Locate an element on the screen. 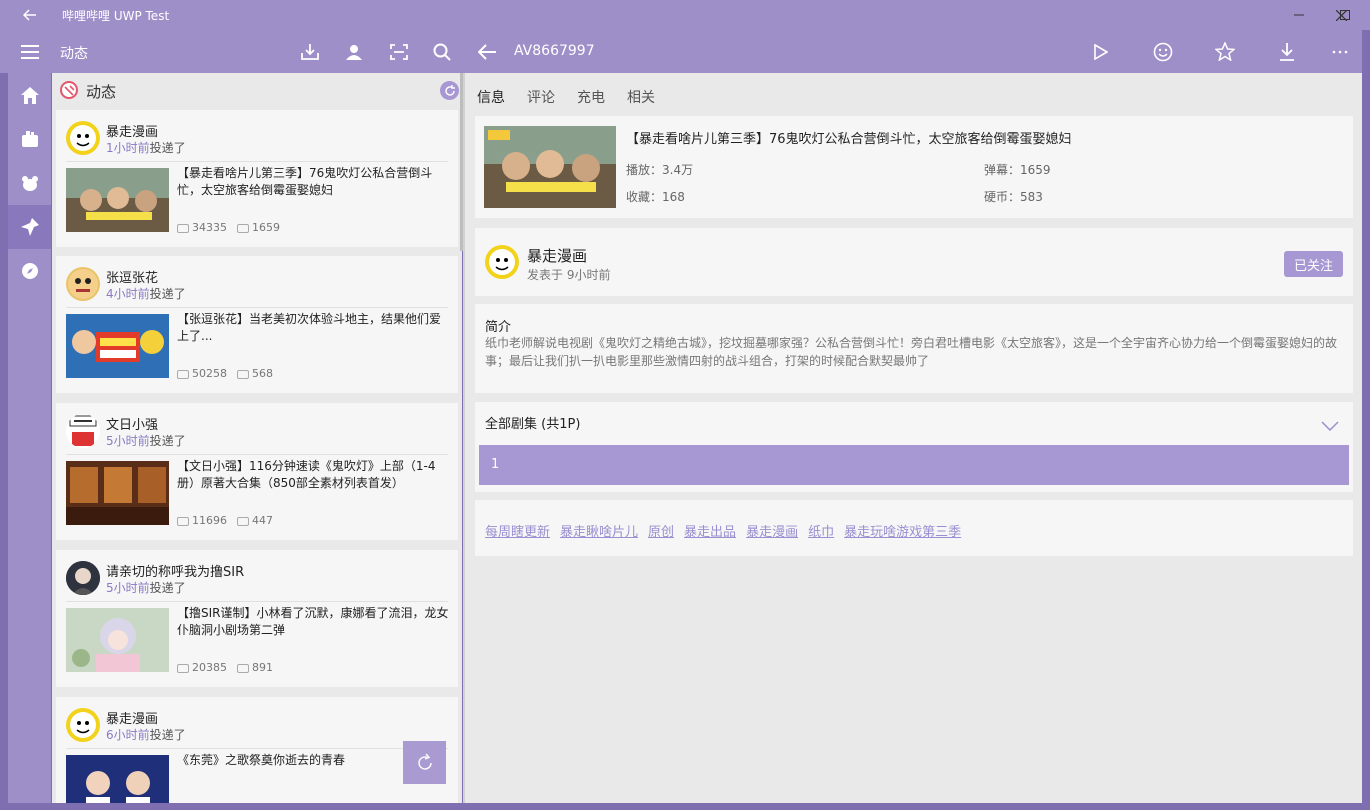 The width and height of the screenshot is (1370, 810). detail-back-icon is located at coordinates (487, 51).